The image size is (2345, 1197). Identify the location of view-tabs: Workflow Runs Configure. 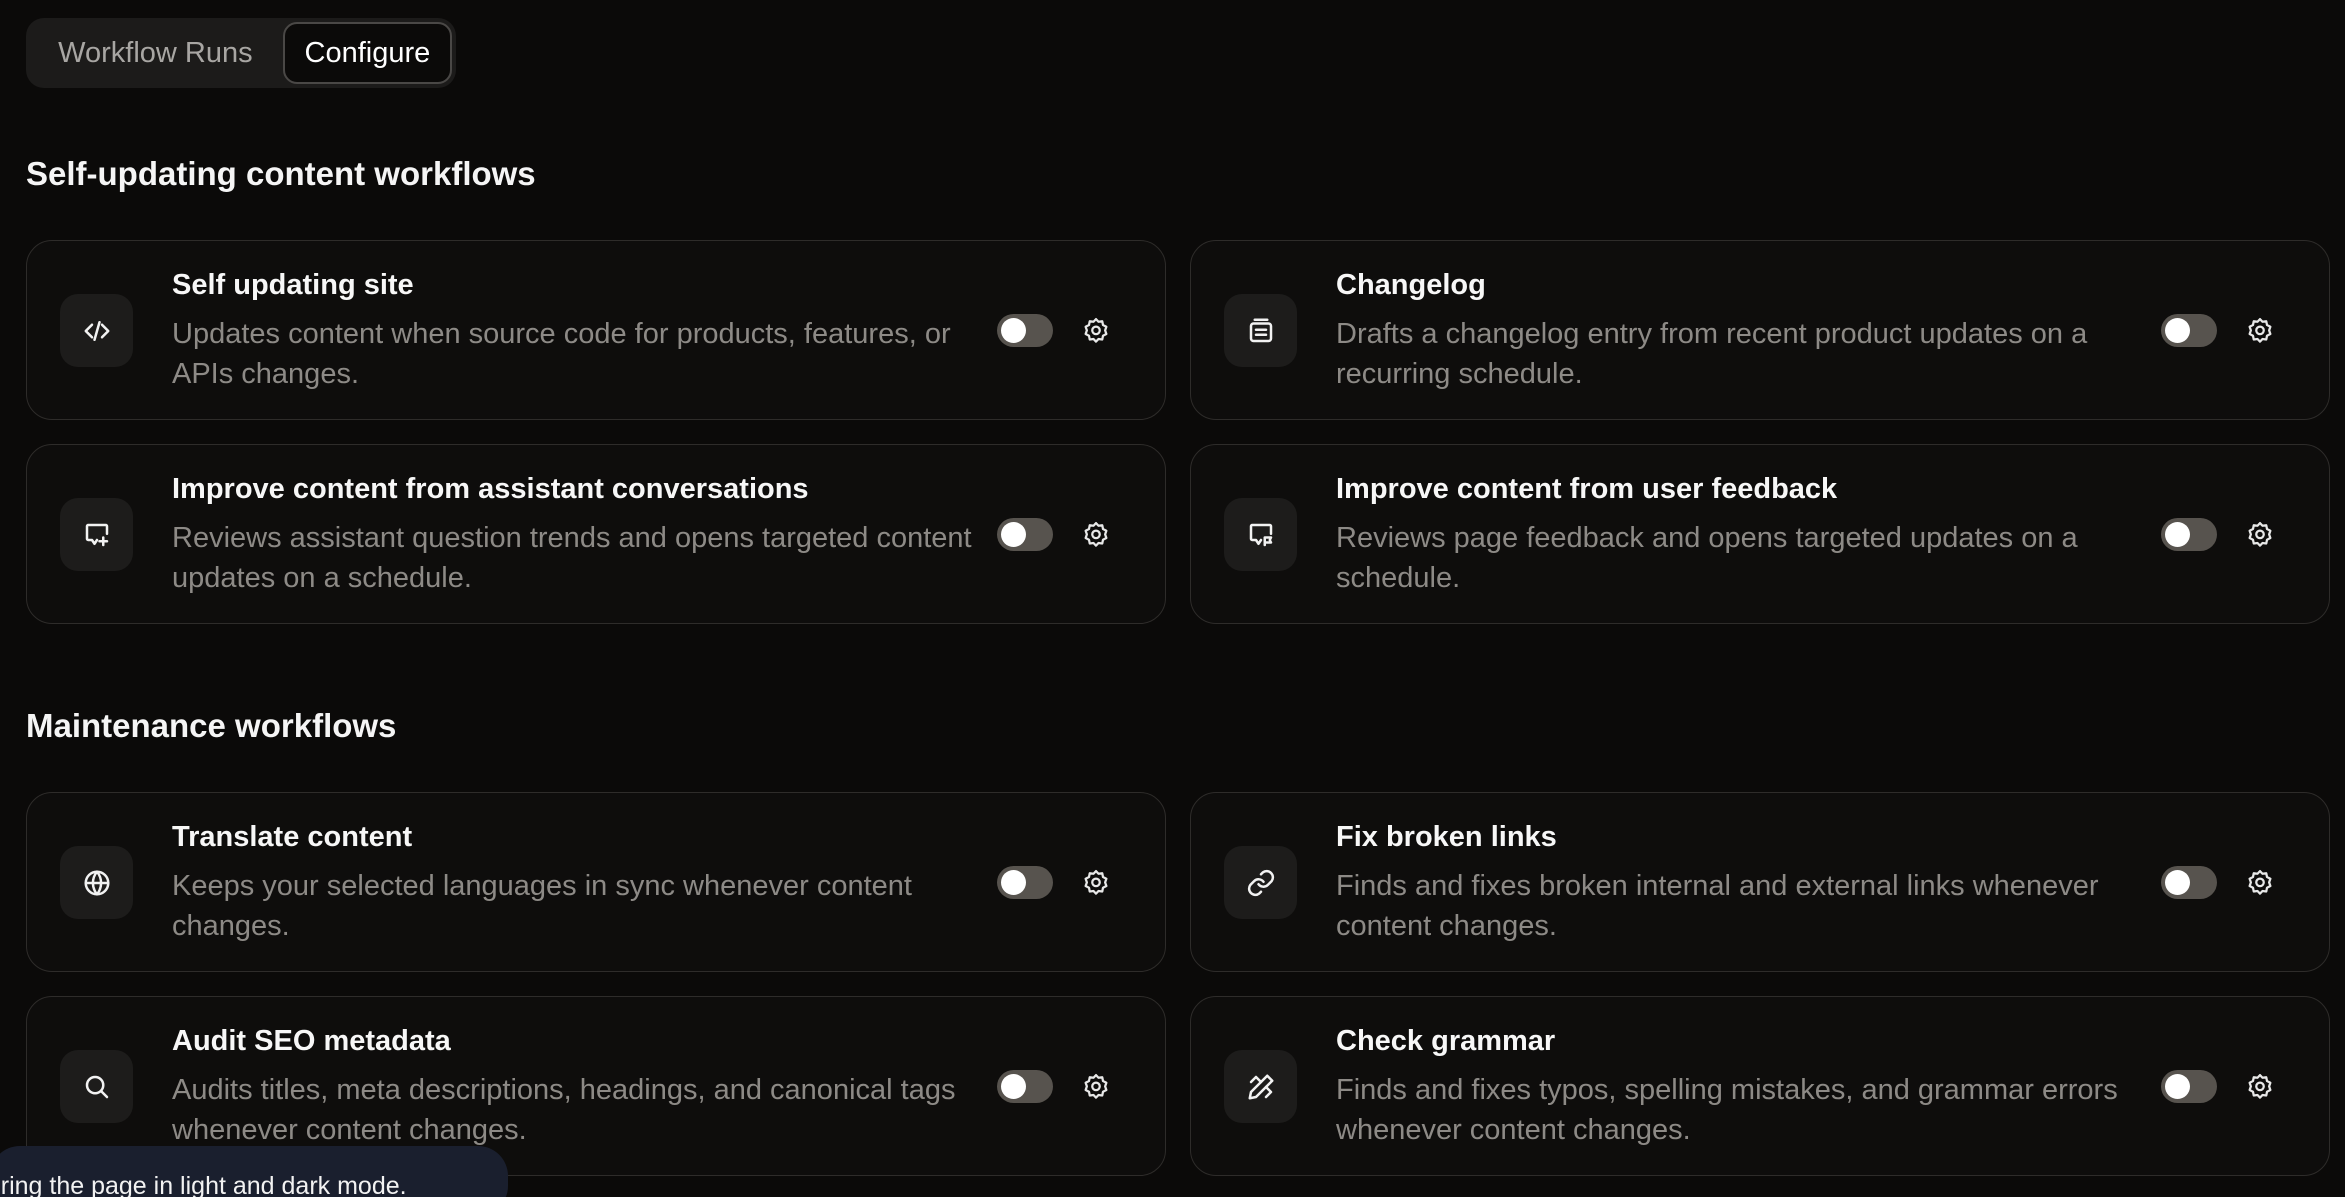
(241, 53).